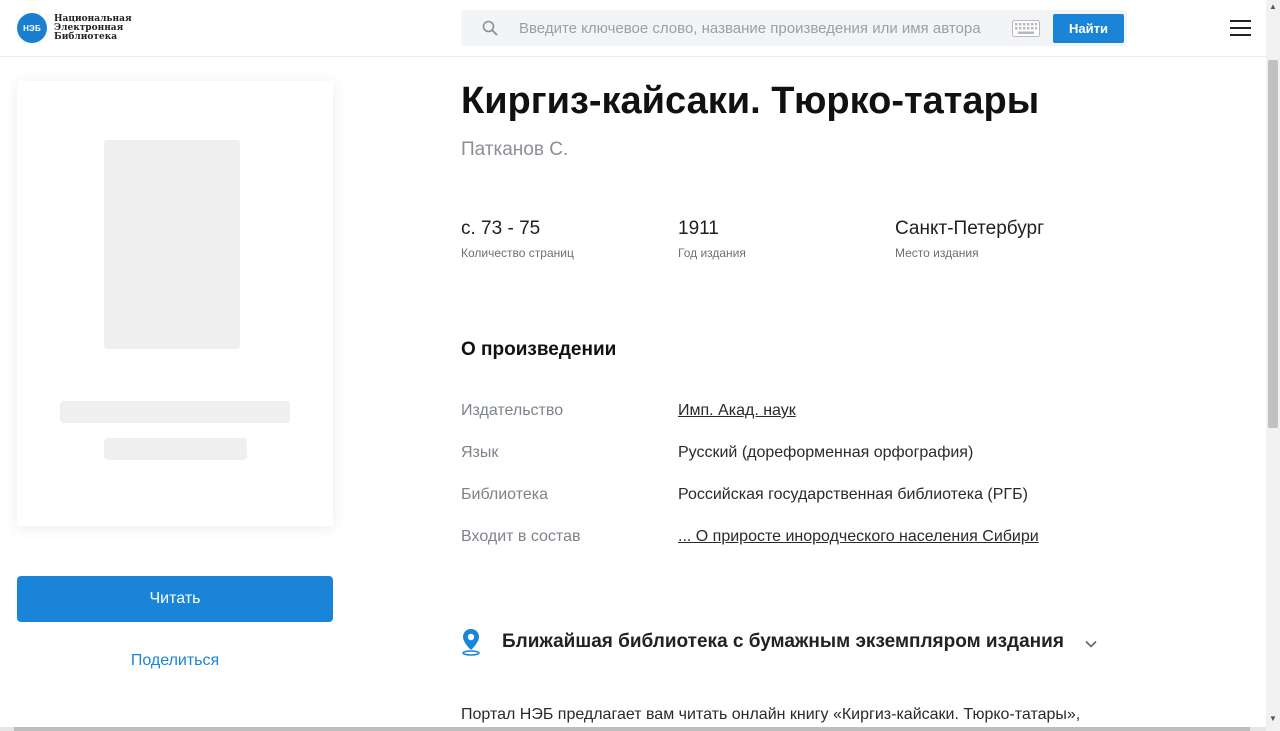 The height and width of the screenshot is (731, 1280). What do you see at coordinates (1273, 719) in the screenshot?
I see `scroll-down-icon: ▼` at bounding box center [1273, 719].